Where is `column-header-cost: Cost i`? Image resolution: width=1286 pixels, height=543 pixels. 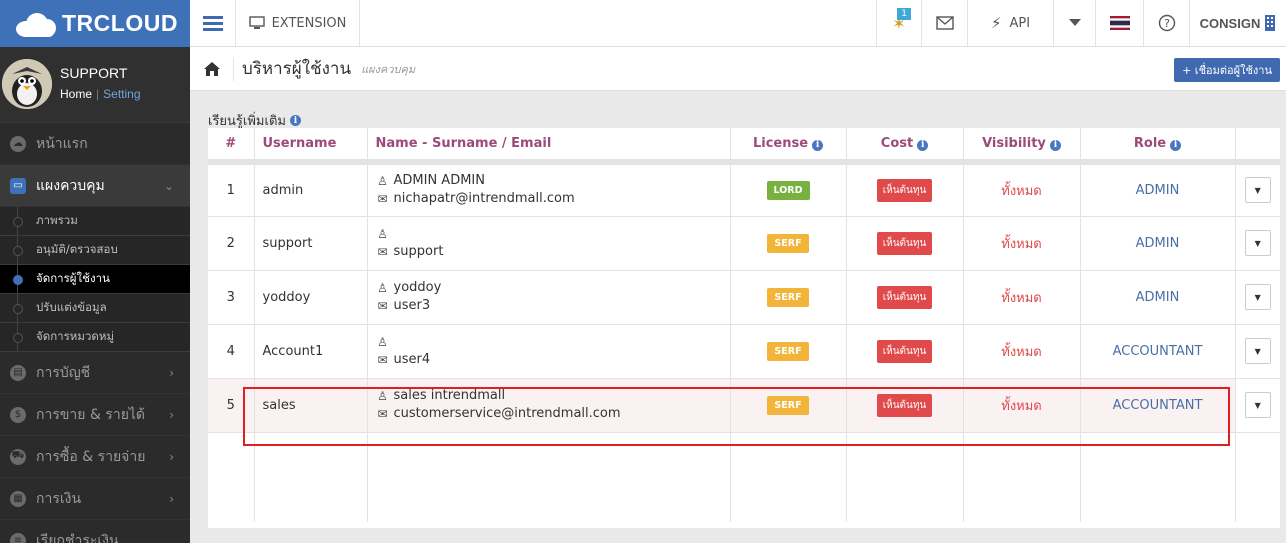 column-header-cost: Cost i is located at coordinates (905, 146).